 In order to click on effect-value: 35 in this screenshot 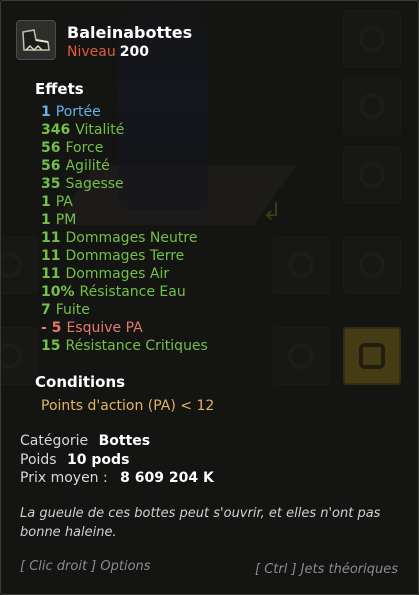, I will do `click(51, 184)`.